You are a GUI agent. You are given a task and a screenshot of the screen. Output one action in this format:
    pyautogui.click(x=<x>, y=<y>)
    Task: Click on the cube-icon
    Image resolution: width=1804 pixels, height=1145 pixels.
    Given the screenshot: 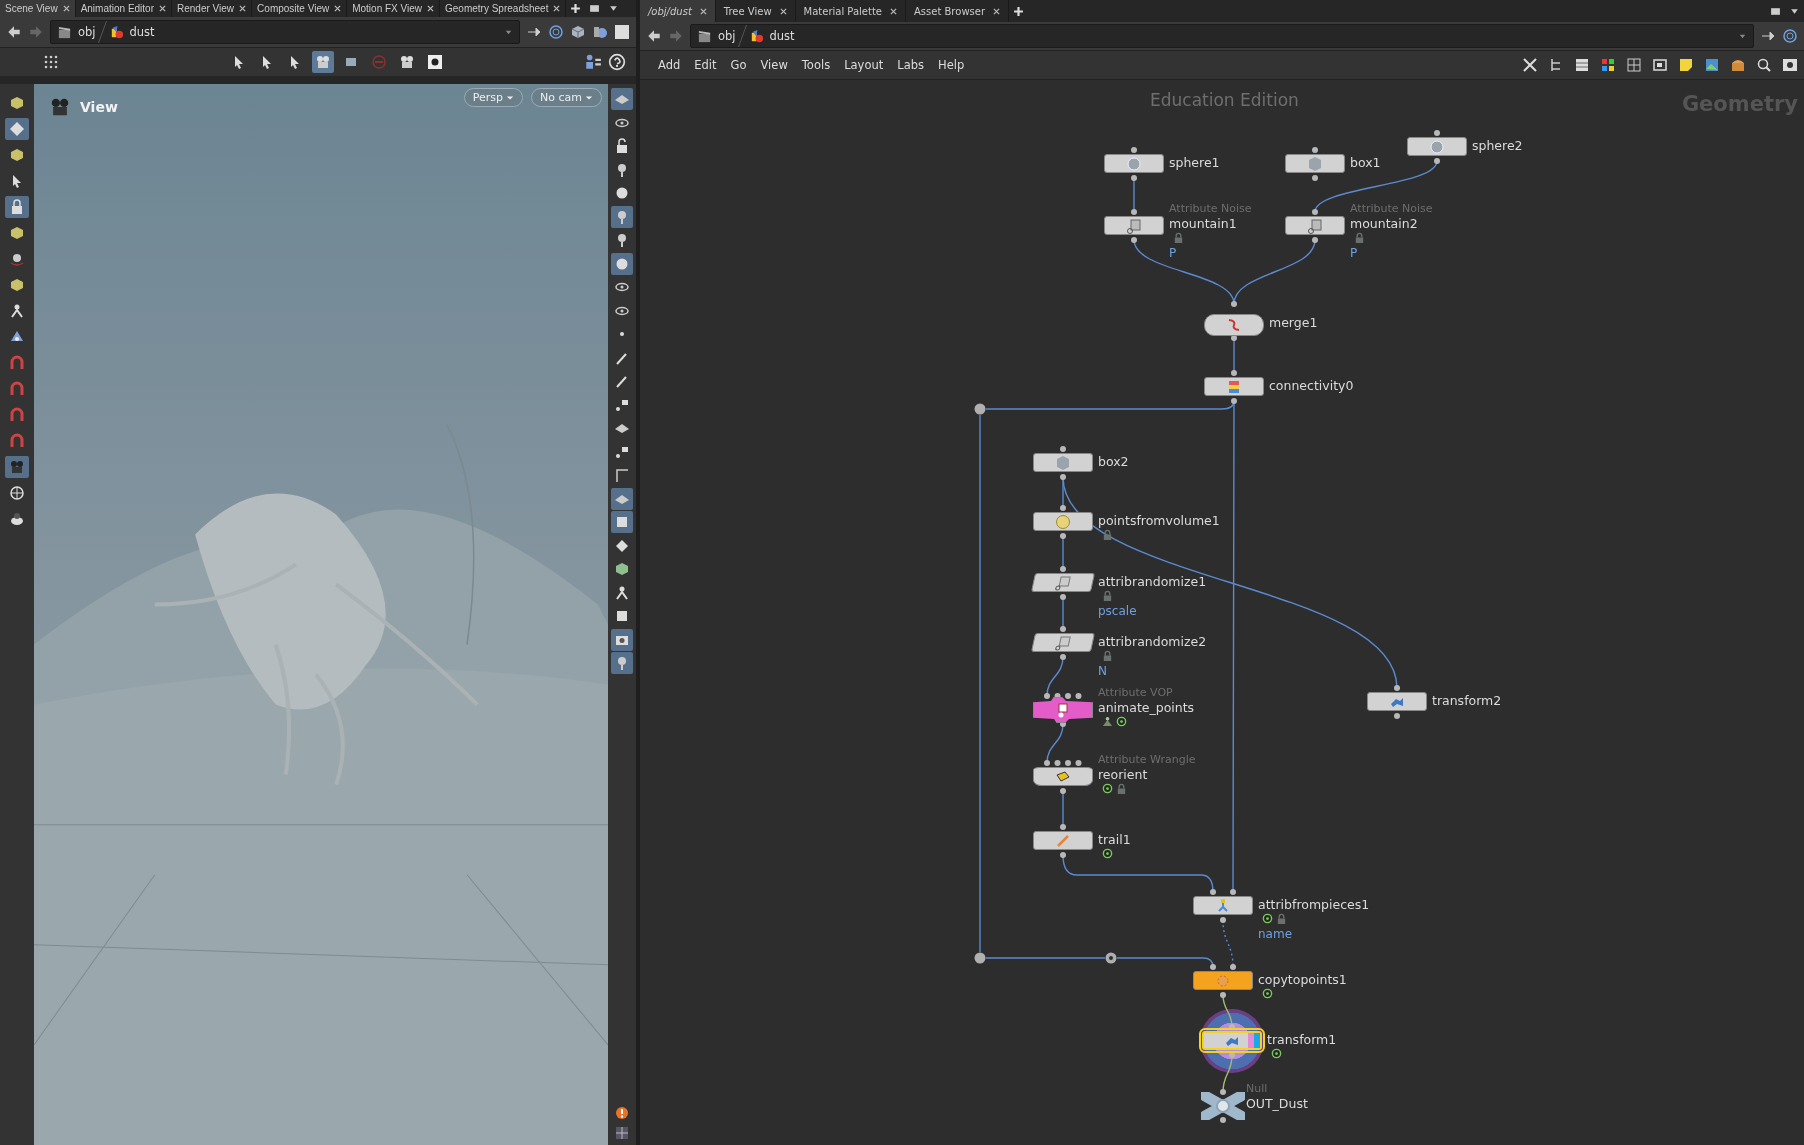 What is the action you would take?
    pyautogui.click(x=578, y=32)
    